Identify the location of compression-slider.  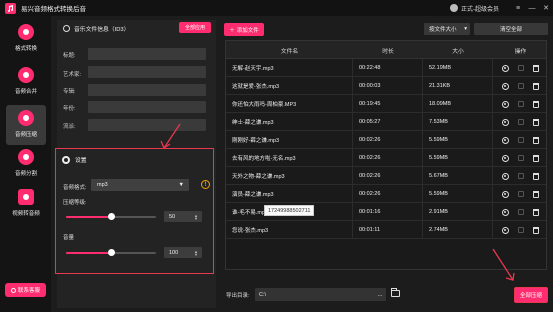
(111, 216).